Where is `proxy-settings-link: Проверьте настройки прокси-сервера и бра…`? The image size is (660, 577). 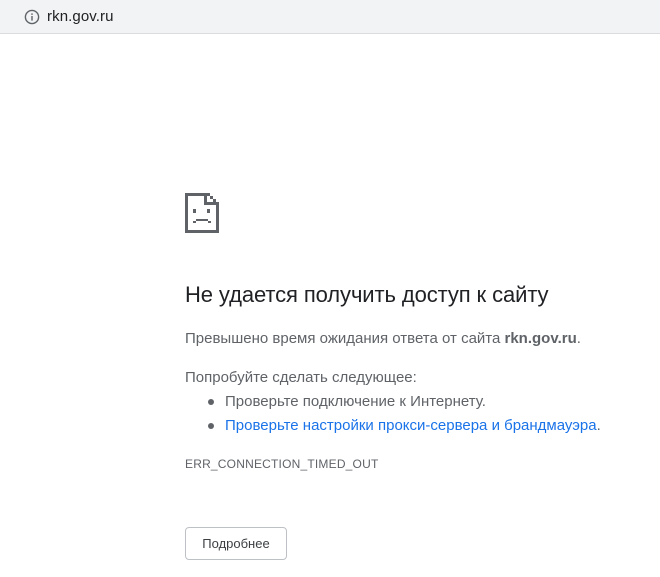 proxy-settings-link: Проверьте настройки прокси-сервера и бра… is located at coordinates (411, 425).